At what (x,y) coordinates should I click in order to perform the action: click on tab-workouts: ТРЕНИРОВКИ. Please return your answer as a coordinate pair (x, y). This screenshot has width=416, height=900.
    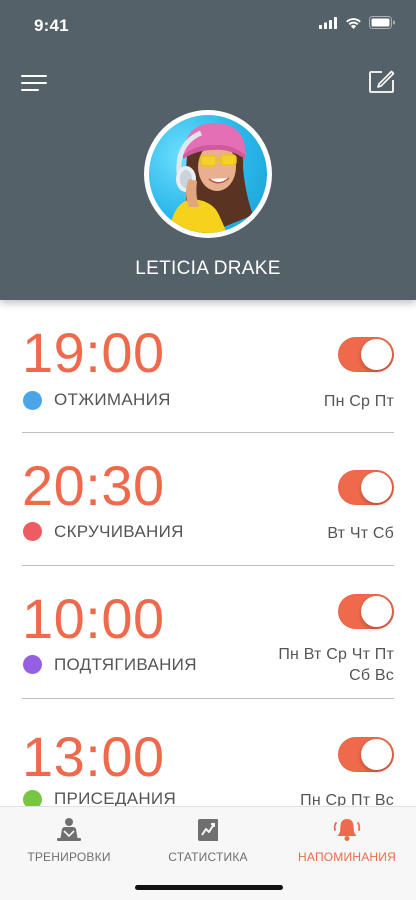
    Looking at the image, I should click on (69, 840).